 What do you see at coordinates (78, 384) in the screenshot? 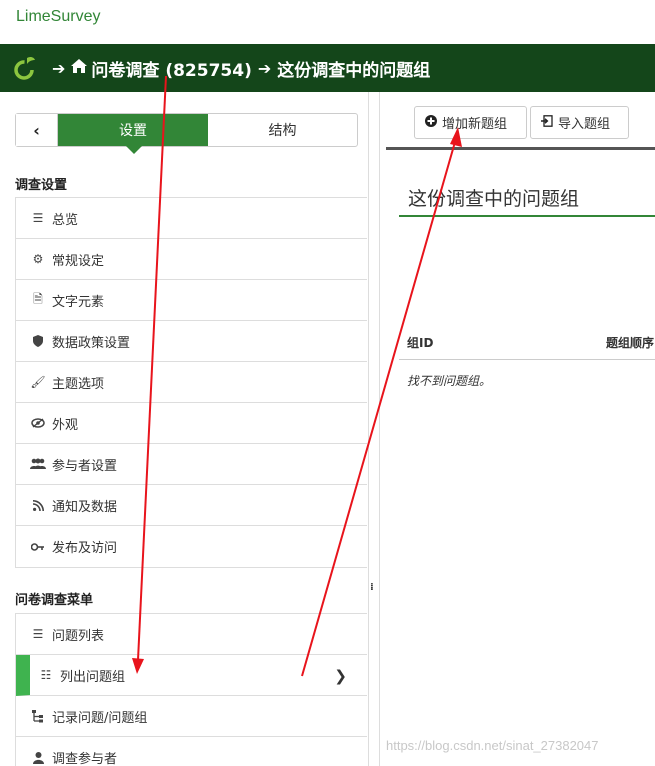
I see `sidebar-item-label: 主题选项` at bounding box center [78, 384].